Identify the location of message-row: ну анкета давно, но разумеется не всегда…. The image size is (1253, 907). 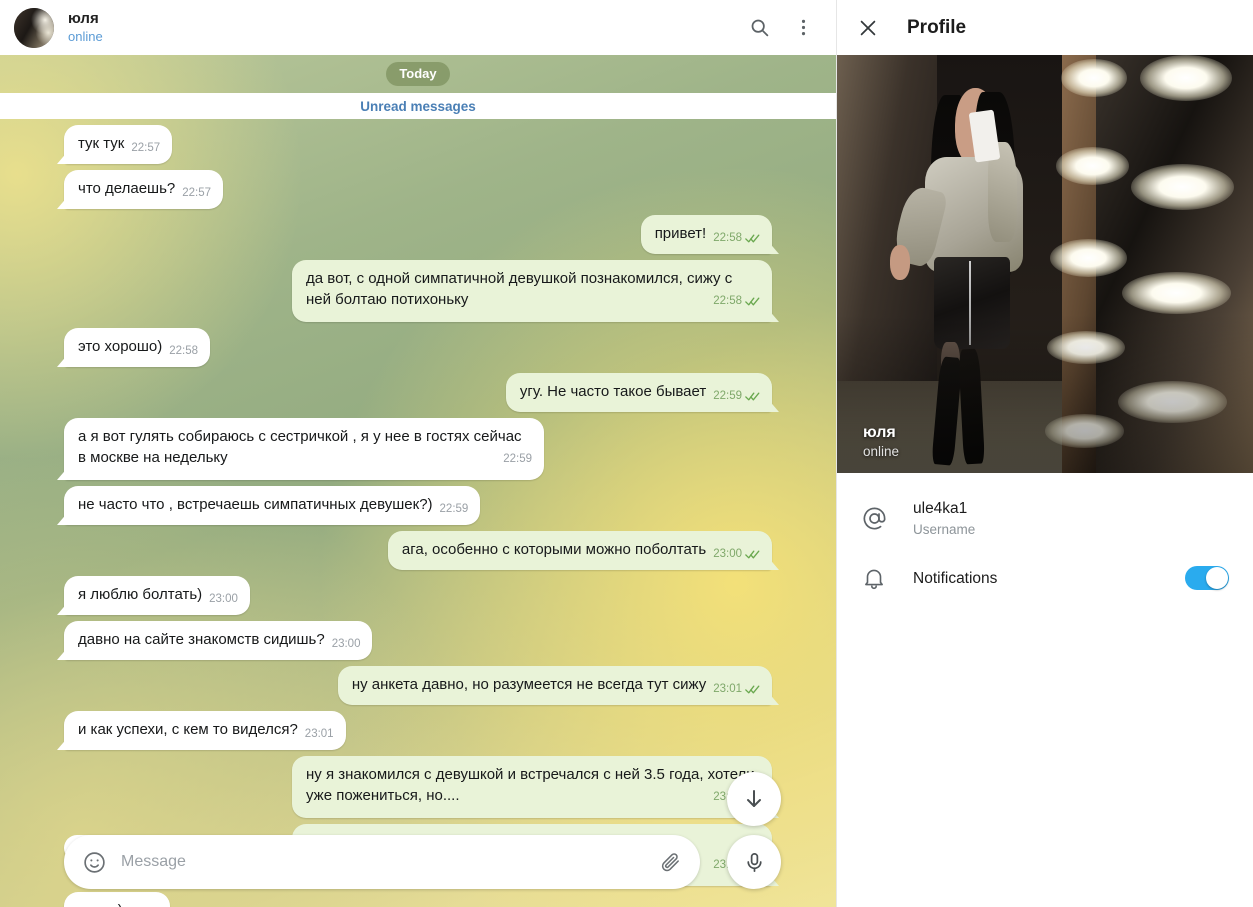
(418, 685).